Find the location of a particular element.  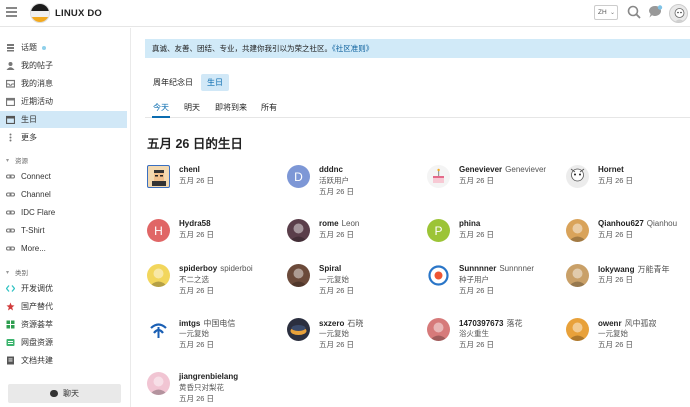

tab-tomorrow: 明天 is located at coordinates (192, 107).